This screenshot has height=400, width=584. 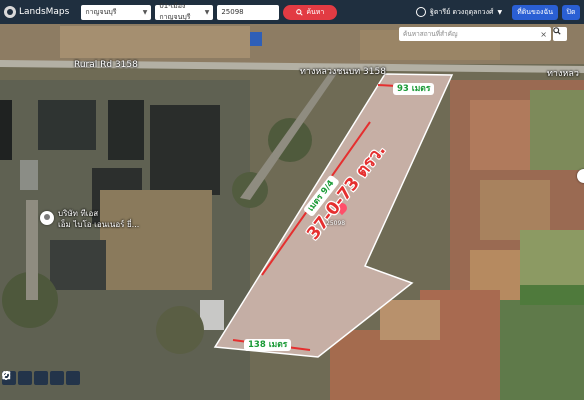 What do you see at coordinates (268, 345) in the screenshot?
I see `measurement-bottom: 138 เมตร` at bounding box center [268, 345].